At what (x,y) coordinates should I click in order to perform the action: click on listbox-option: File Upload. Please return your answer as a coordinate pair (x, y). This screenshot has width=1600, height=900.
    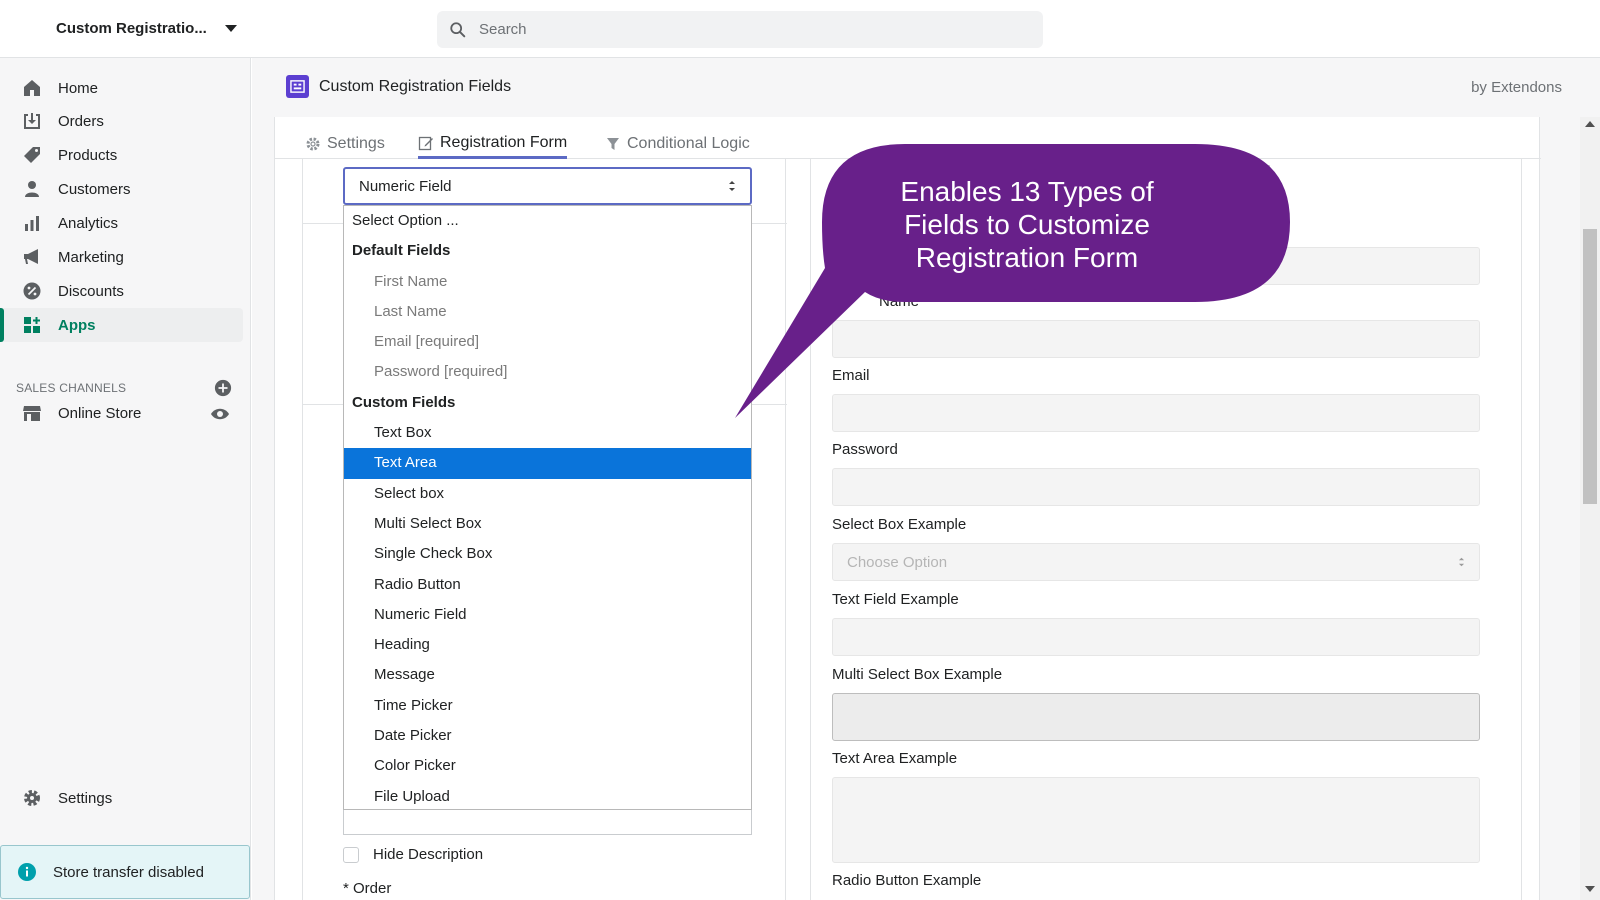
    Looking at the image, I should click on (547, 797).